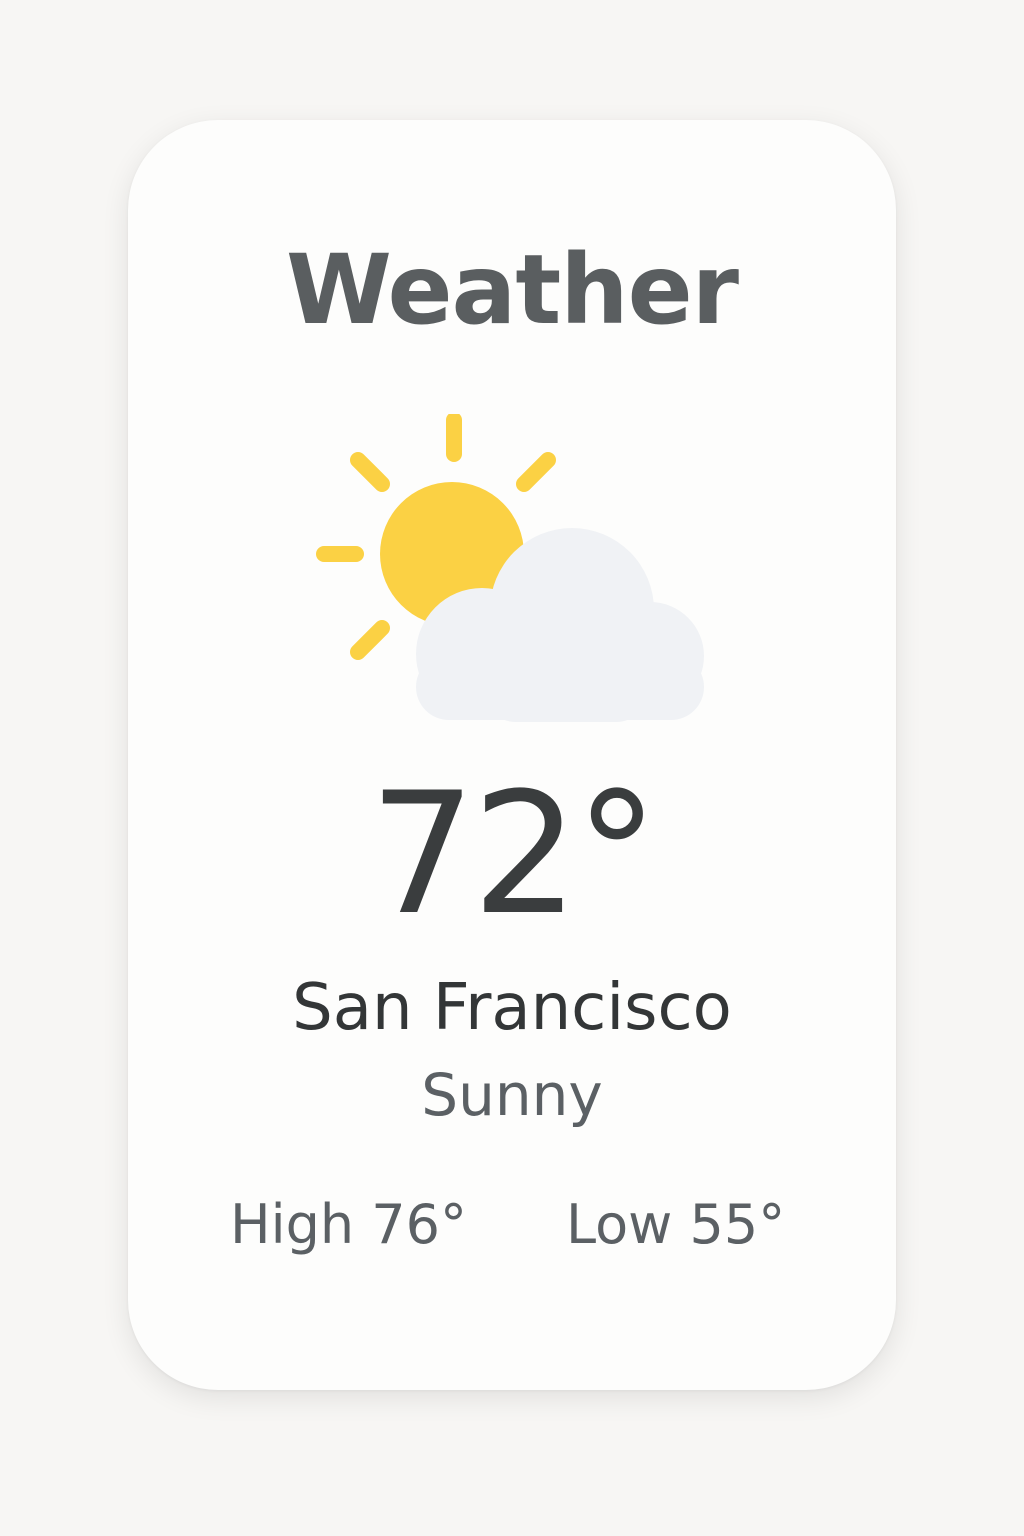 The height and width of the screenshot is (1536, 1024). Describe the element at coordinates (348, 1224) in the screenshot. I see `high-temperature: High 76°` at that location.